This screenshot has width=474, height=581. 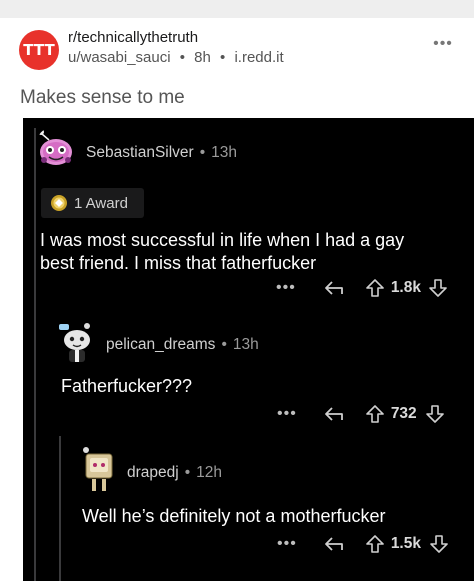 I want to click on comment-line: best friend. I miss that fatherfucker, so click(x=178, y=263).